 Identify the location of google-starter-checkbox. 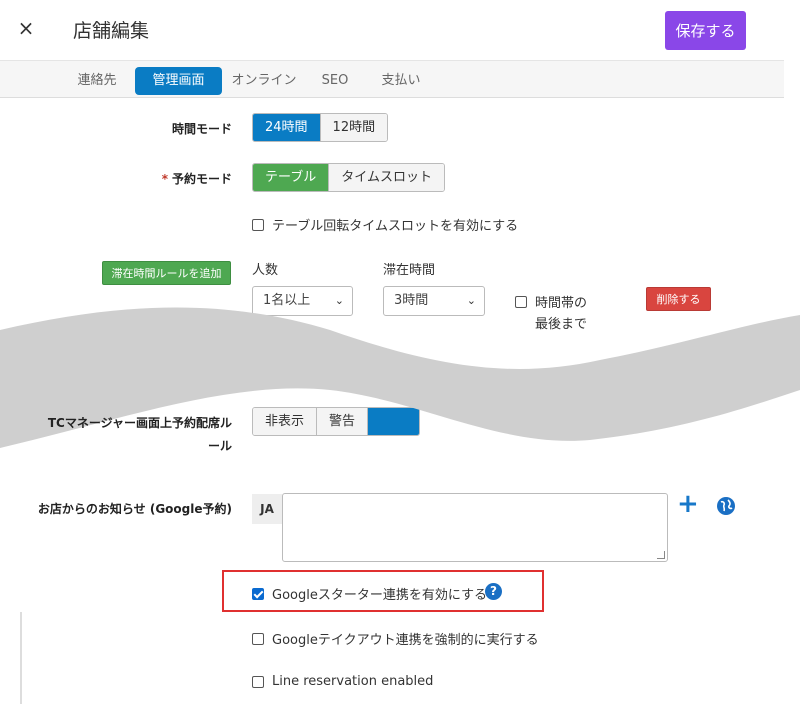
(258, 593).